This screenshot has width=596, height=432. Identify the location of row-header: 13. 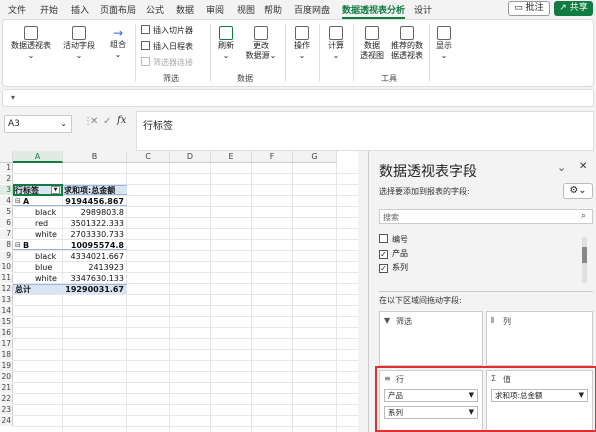
(6, 300).